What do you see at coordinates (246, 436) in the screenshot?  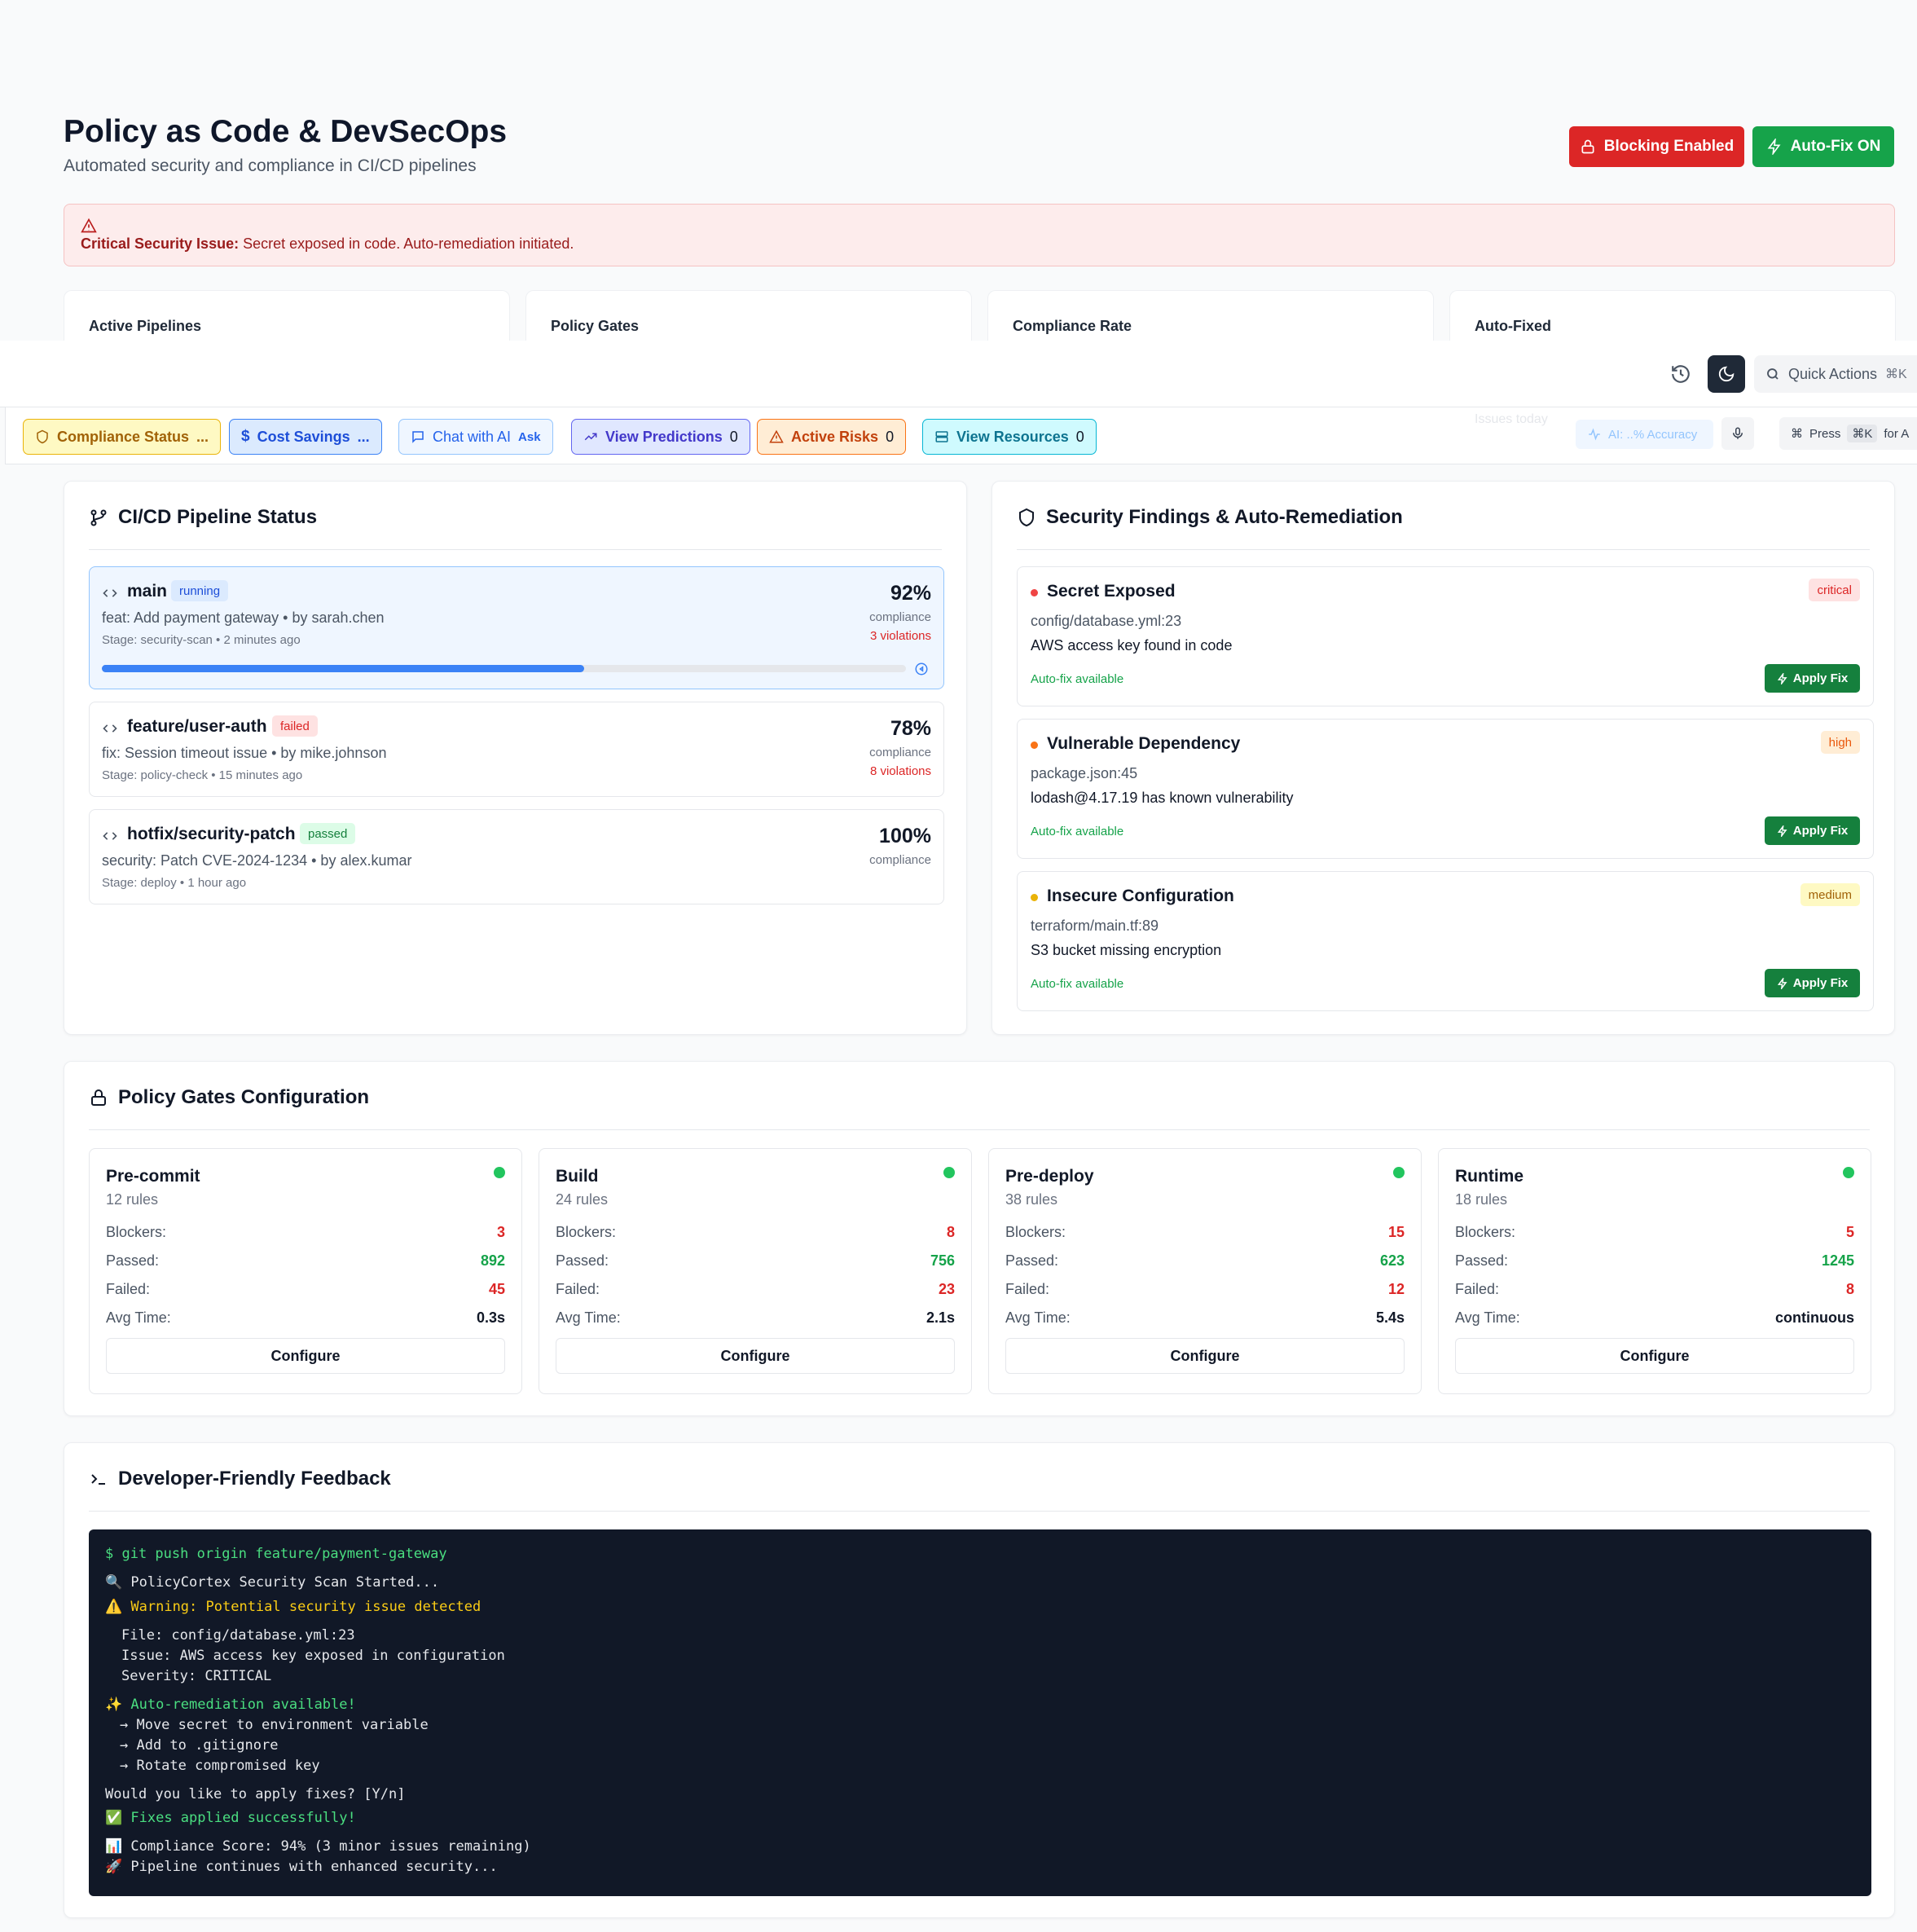 I see `dollar-icon: $` at bounding box center [246, 436].